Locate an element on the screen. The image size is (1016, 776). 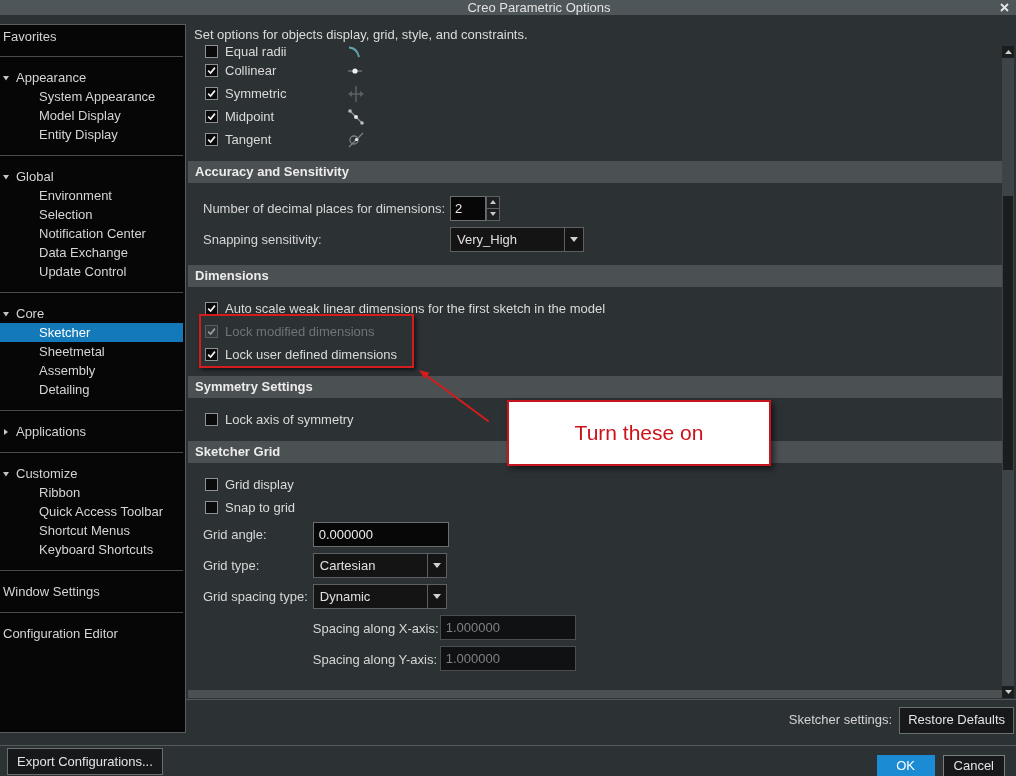
section-header: Accuracy and Sensitivity is located at coordinates (595, 172).